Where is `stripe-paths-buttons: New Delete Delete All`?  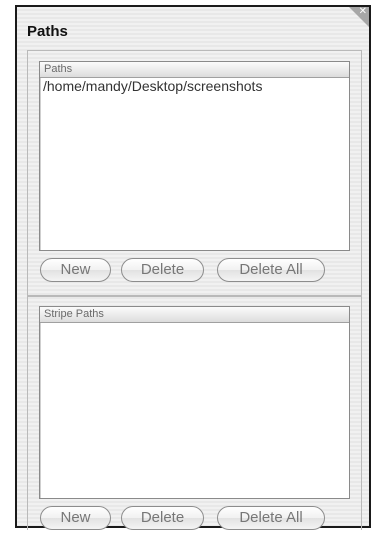 stripe-paths-buttons: New Delete Delete All is located at coordinates (194, 519).